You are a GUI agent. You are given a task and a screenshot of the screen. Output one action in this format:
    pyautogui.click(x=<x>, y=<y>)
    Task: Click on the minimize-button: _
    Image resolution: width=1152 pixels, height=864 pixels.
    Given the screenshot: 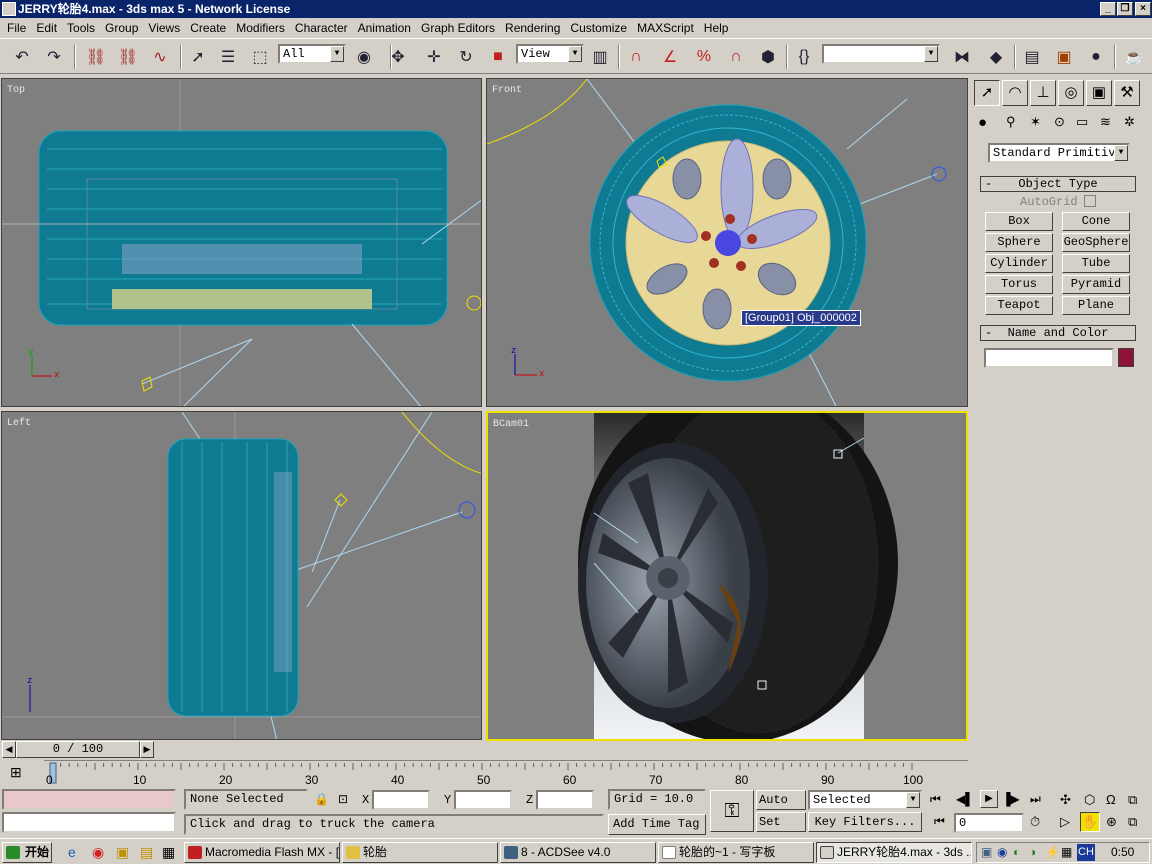 What is the action you would take?
    pyautogui.click(x=1108, y=9)
    